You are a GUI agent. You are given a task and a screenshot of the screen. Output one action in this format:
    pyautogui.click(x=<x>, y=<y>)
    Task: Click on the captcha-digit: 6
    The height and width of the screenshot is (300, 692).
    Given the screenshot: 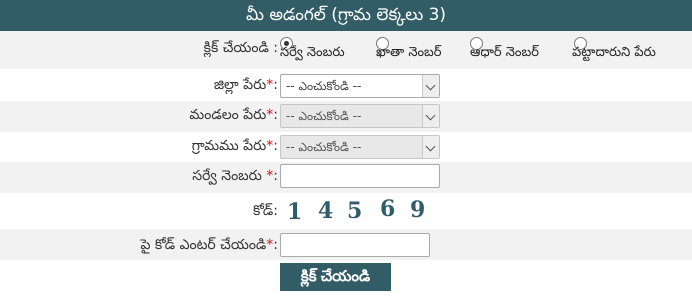 What is the action you would take?
    pyautogui.click(x=388, y=209)
    